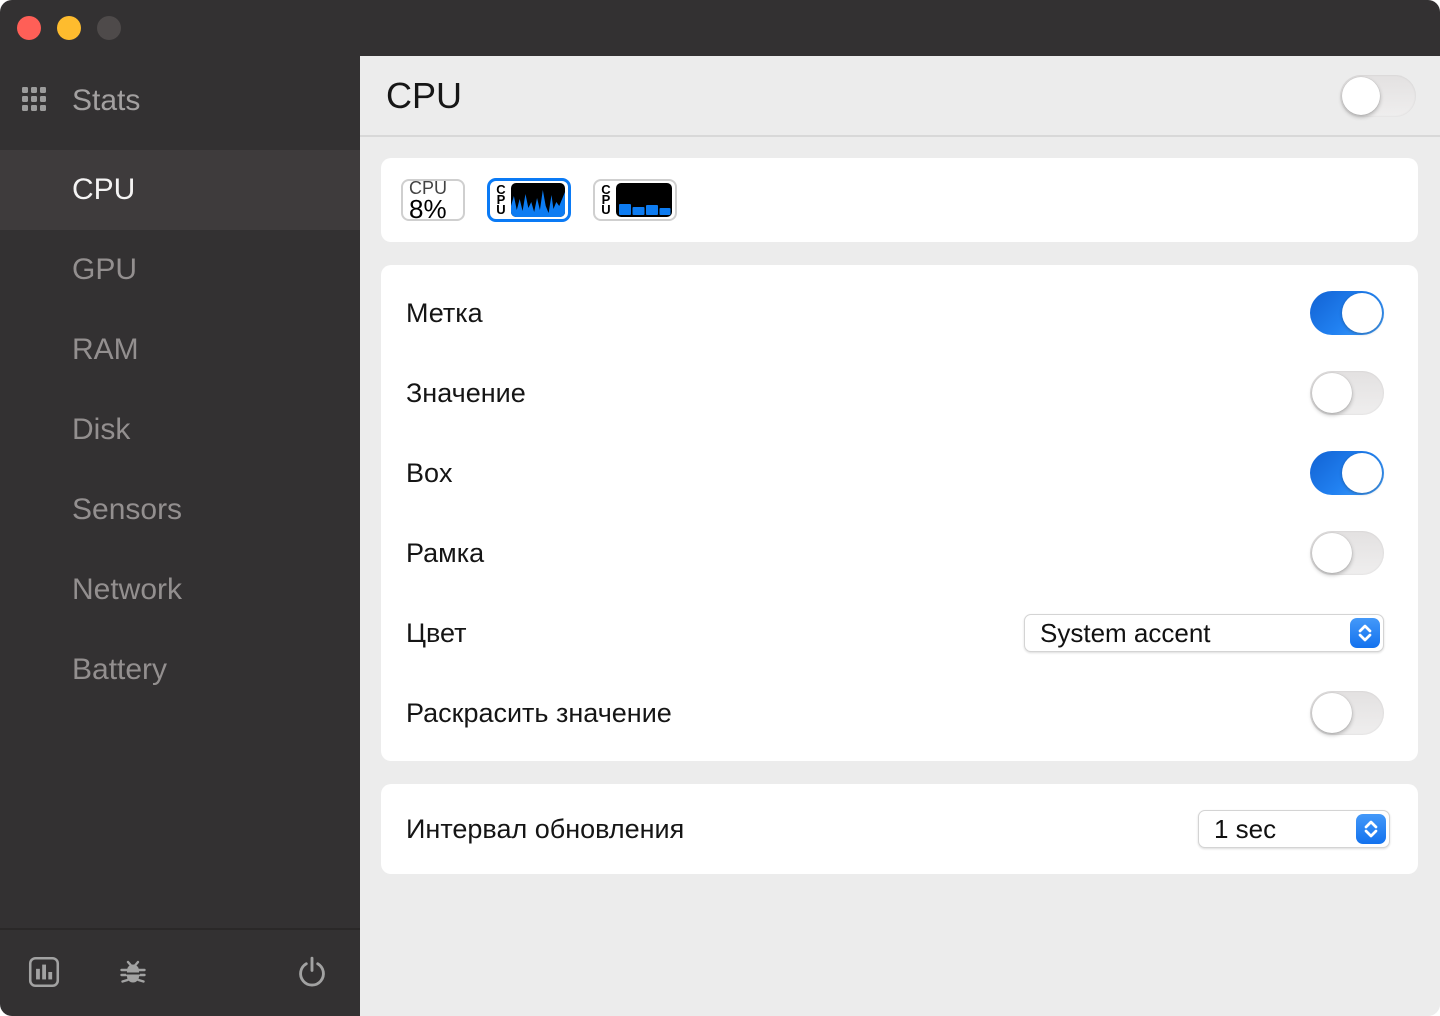 The width and height of the screenshot is (1440, 1016). What do you see at coordinates (1245, 828) in the screenshot?
I see `interval-select-value: 1 sec` at bounding box center [1245, 828].